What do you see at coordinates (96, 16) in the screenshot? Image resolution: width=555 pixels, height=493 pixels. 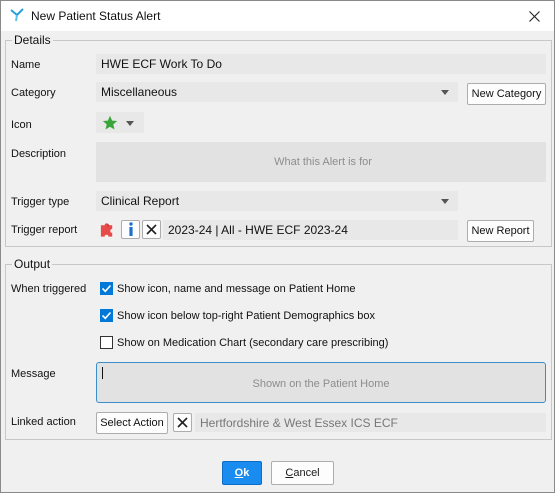 I see `window-title: New Patient Status Alert` at bounding box center [96, 16].